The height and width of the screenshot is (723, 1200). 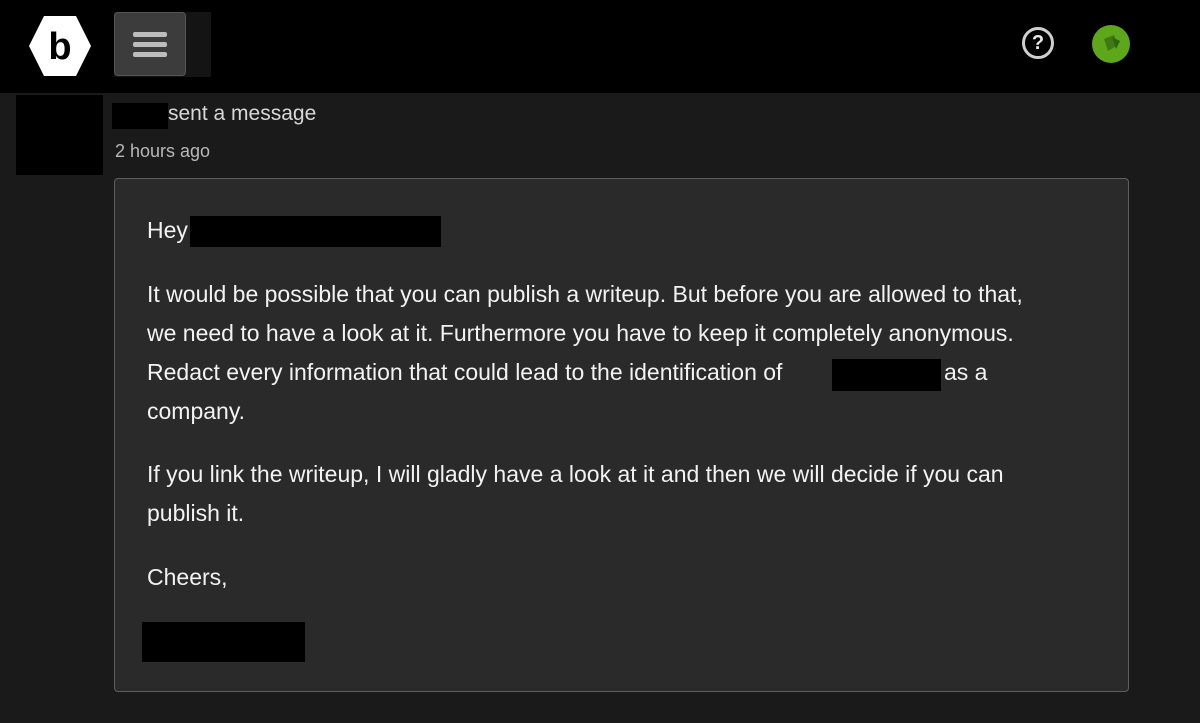 What do you see at coordinates (196, 411) in the screenshot?
I see `message-line: company.` at bounding box center [196, 411].